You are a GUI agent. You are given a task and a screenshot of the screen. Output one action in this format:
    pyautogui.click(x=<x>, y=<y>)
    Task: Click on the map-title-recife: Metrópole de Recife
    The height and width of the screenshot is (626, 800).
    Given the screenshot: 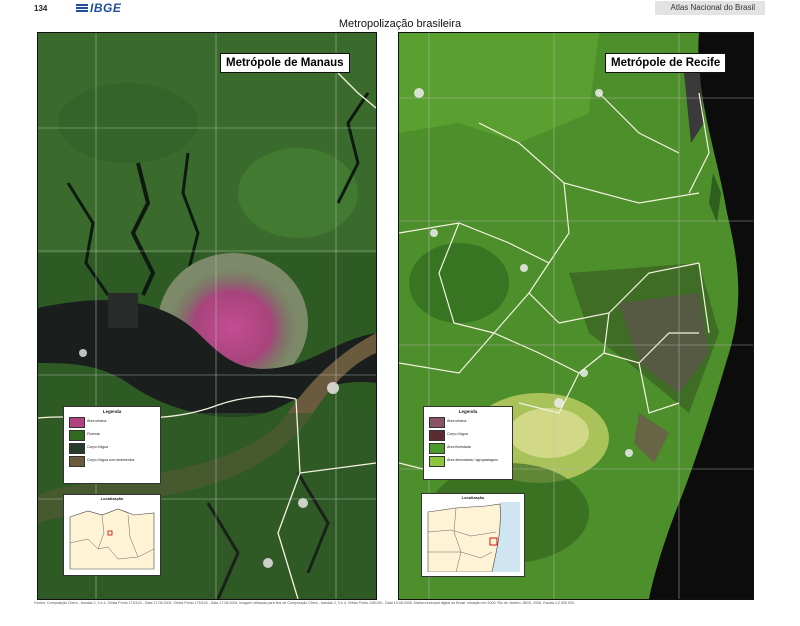 What is the action you would take?
    pyautogui.click(x=666, y=63)
    